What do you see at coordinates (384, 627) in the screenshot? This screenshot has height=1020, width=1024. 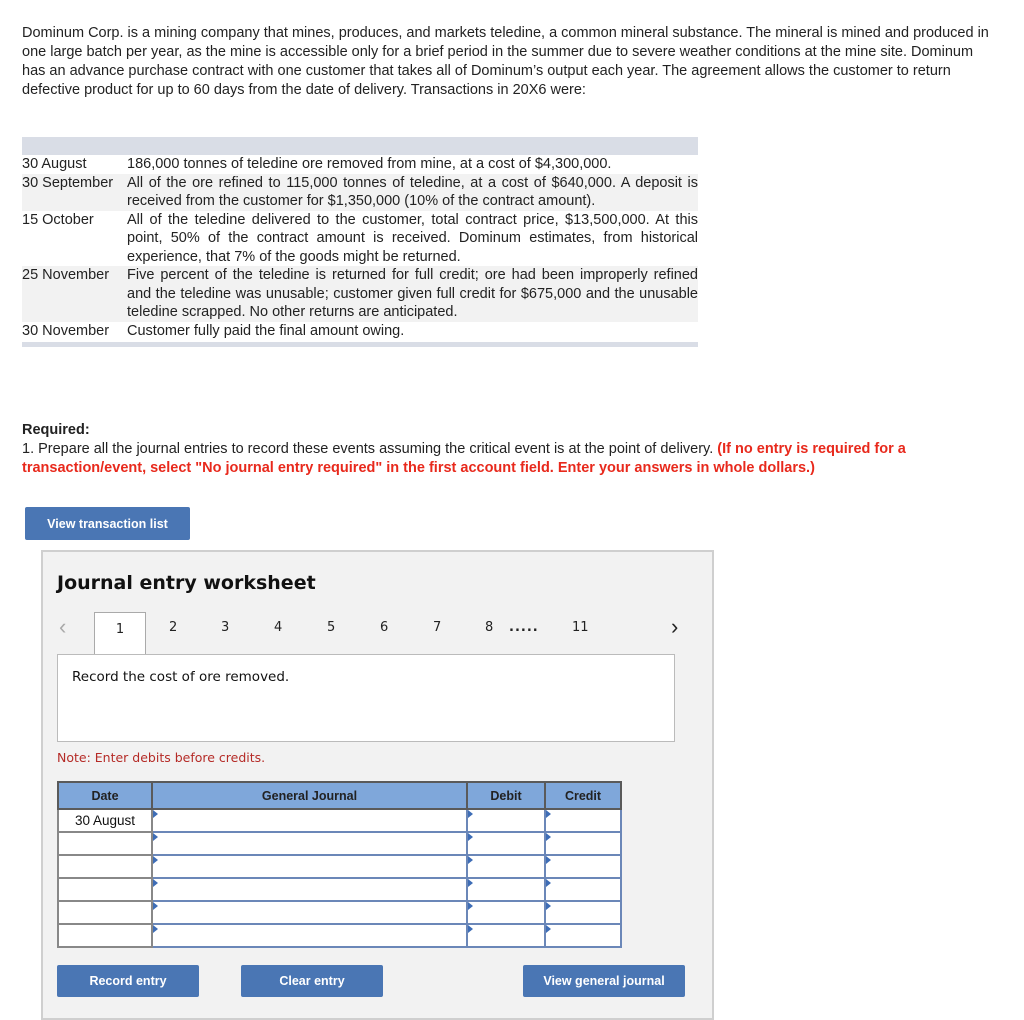 I see `page-tab-6: 6` at bounding box center [384, 627].